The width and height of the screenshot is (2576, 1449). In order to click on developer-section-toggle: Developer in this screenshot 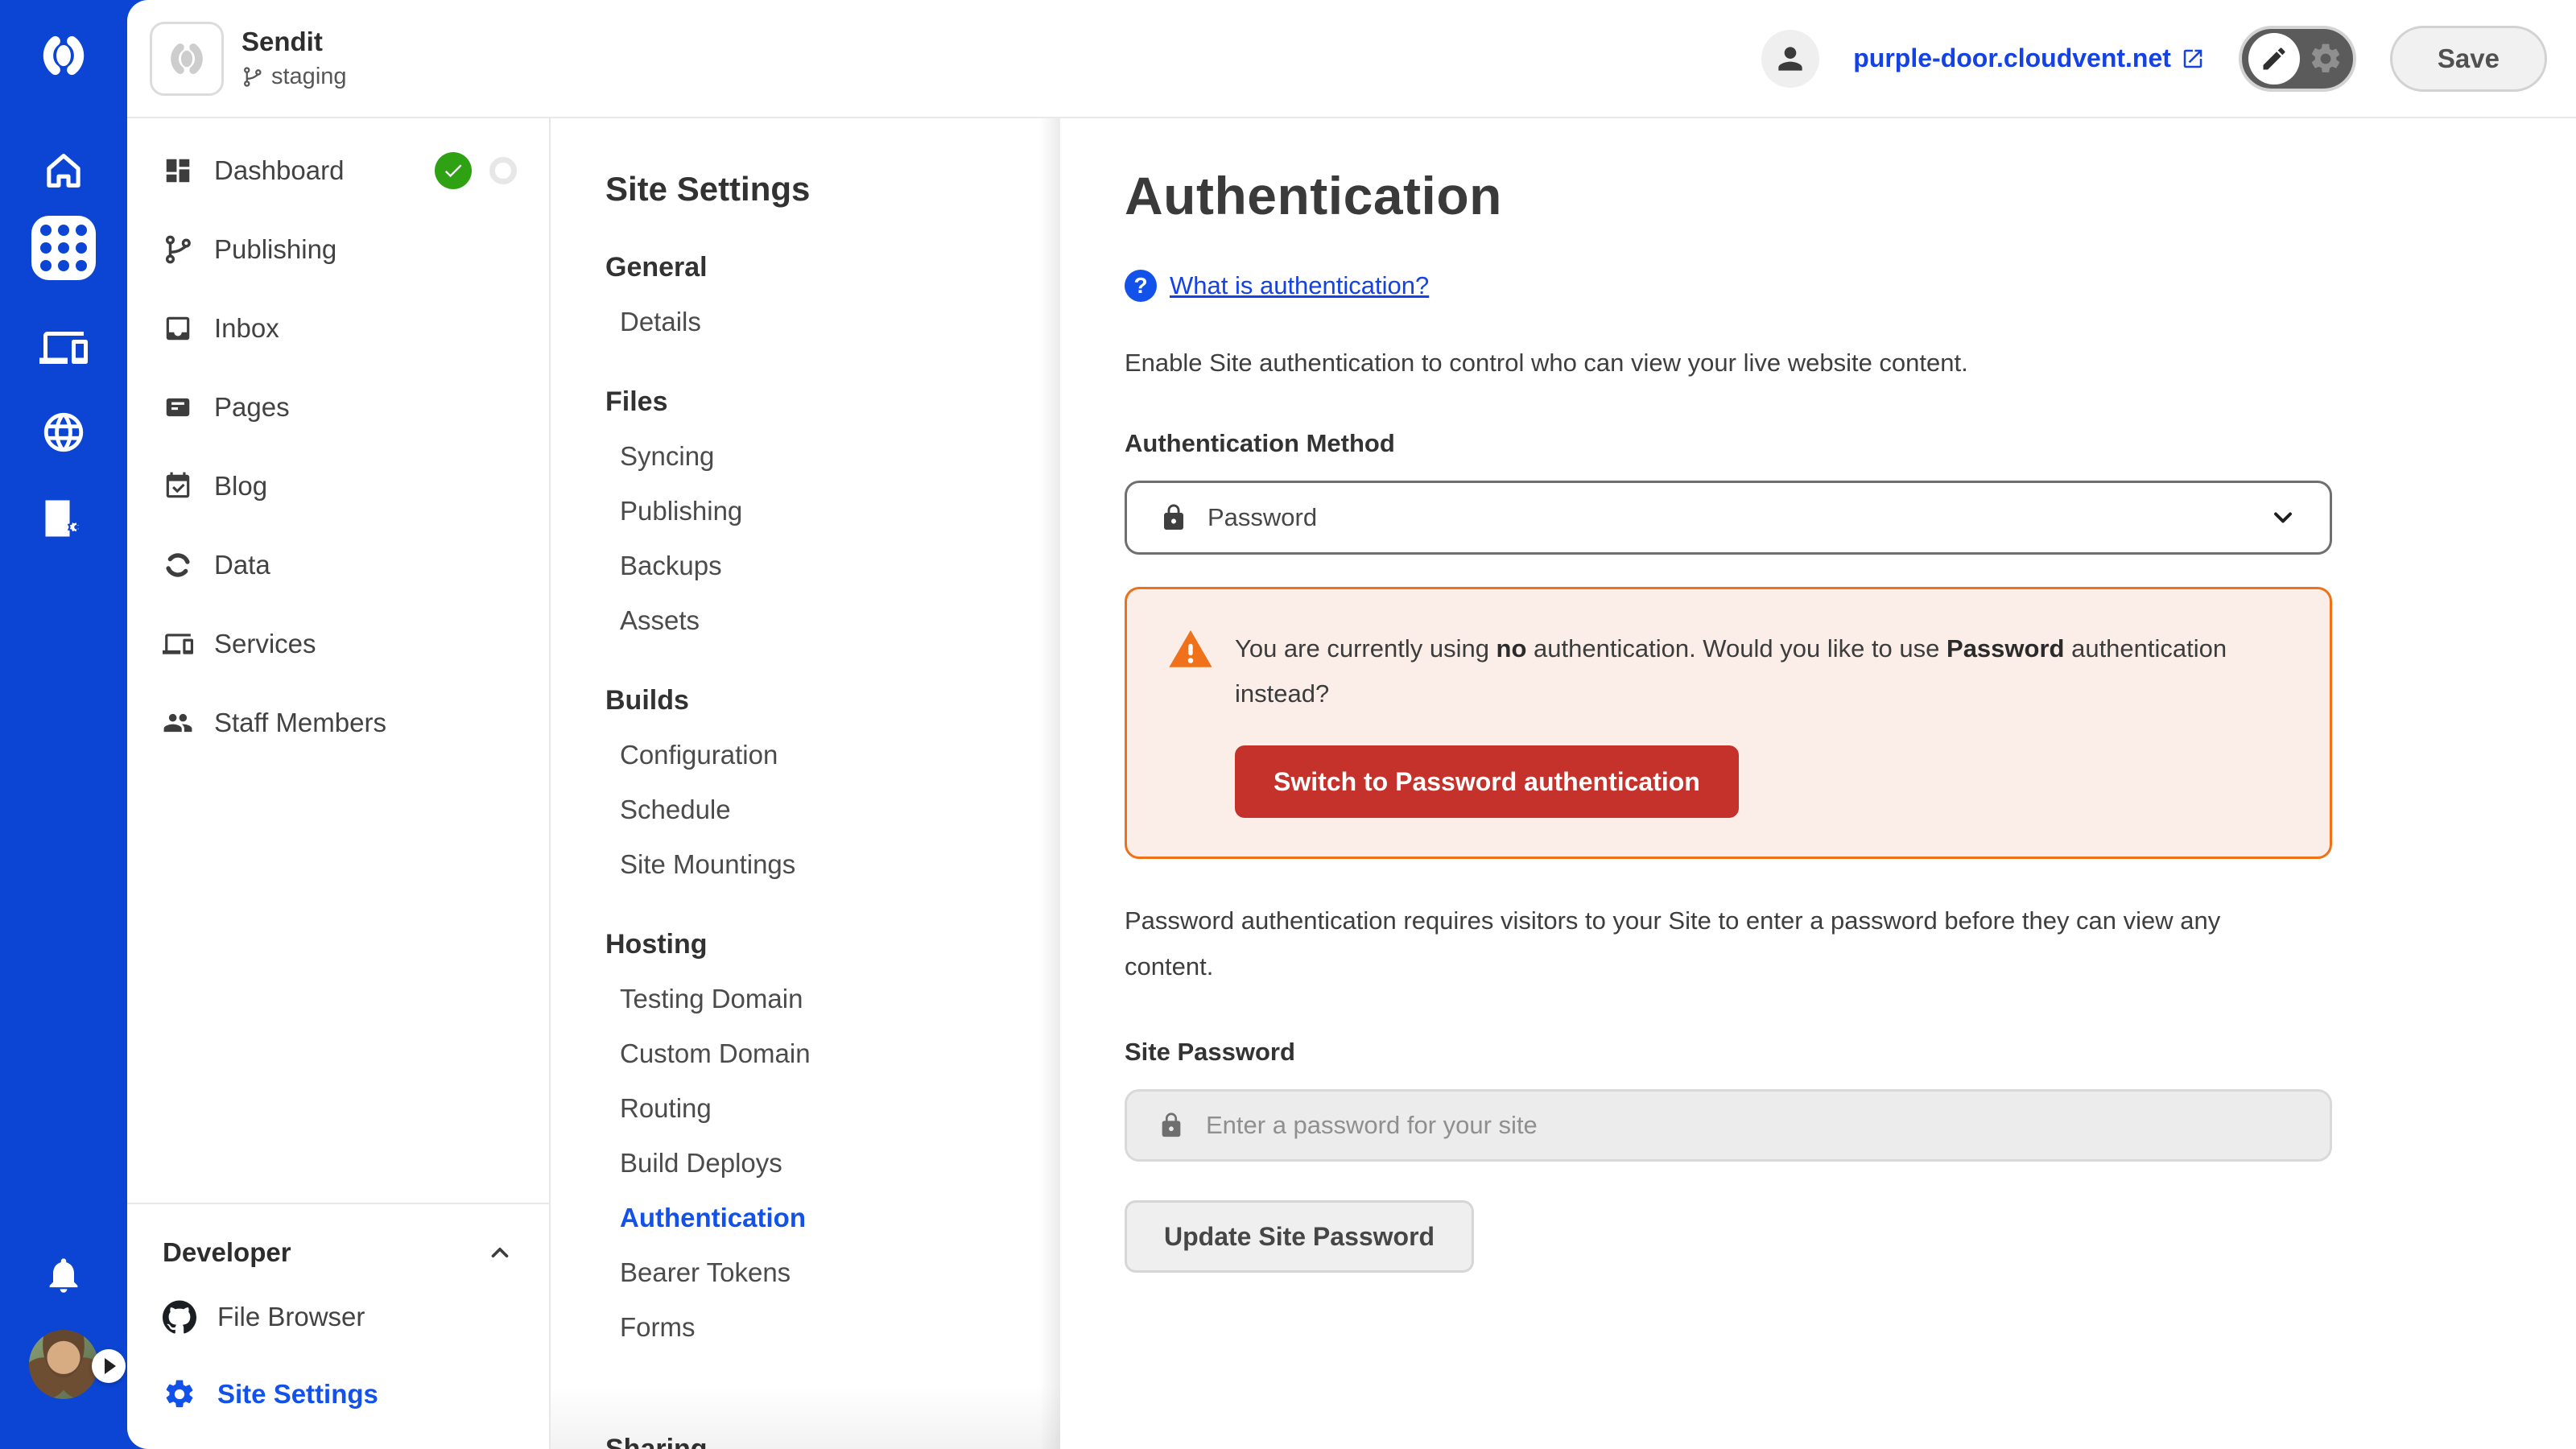, I will do `click(338, 1252)`.